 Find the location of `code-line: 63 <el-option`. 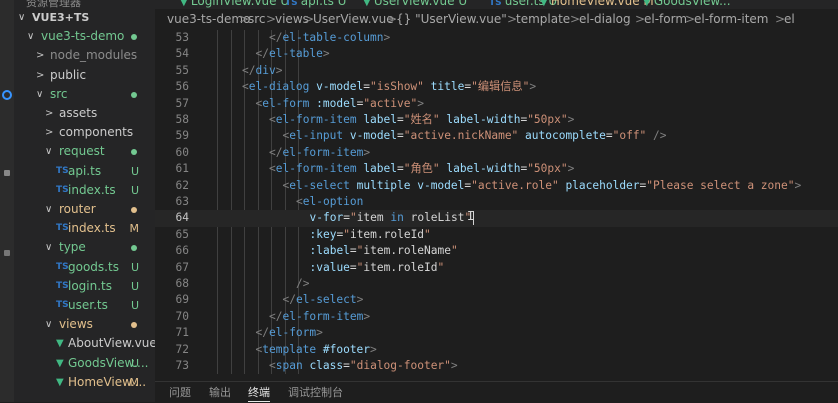

code-line: 63 <el-option is located at coordinates (496, 202).